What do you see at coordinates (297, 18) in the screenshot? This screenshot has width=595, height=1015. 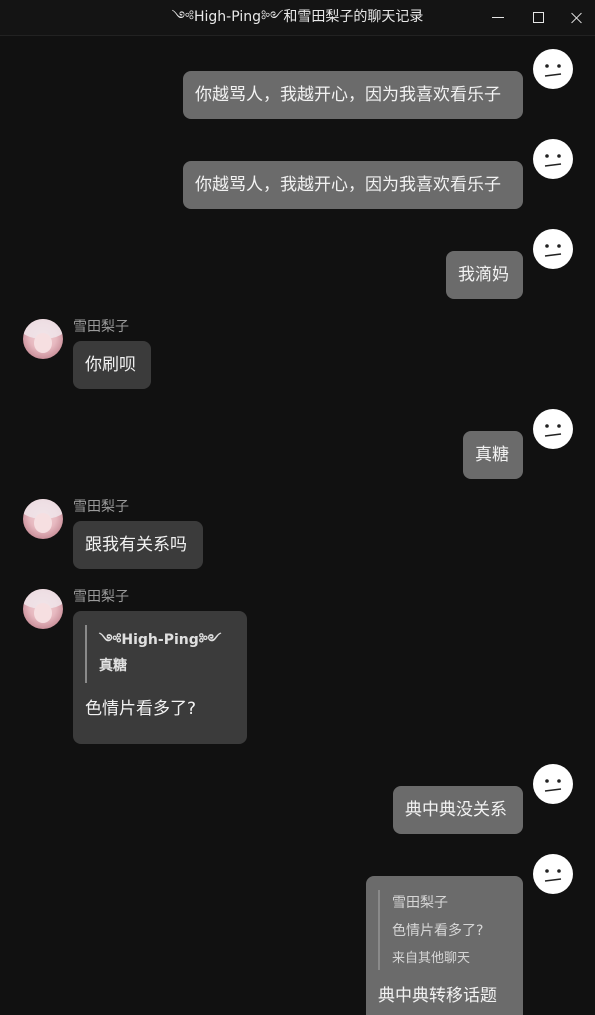 I see `title-bar: ༺High-Ping༻和雪田梨子的聊天记录` at bounding box center [297, 18].